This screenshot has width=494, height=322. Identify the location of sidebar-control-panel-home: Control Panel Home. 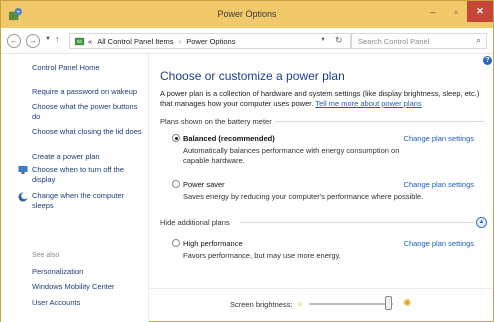
(88, 68).